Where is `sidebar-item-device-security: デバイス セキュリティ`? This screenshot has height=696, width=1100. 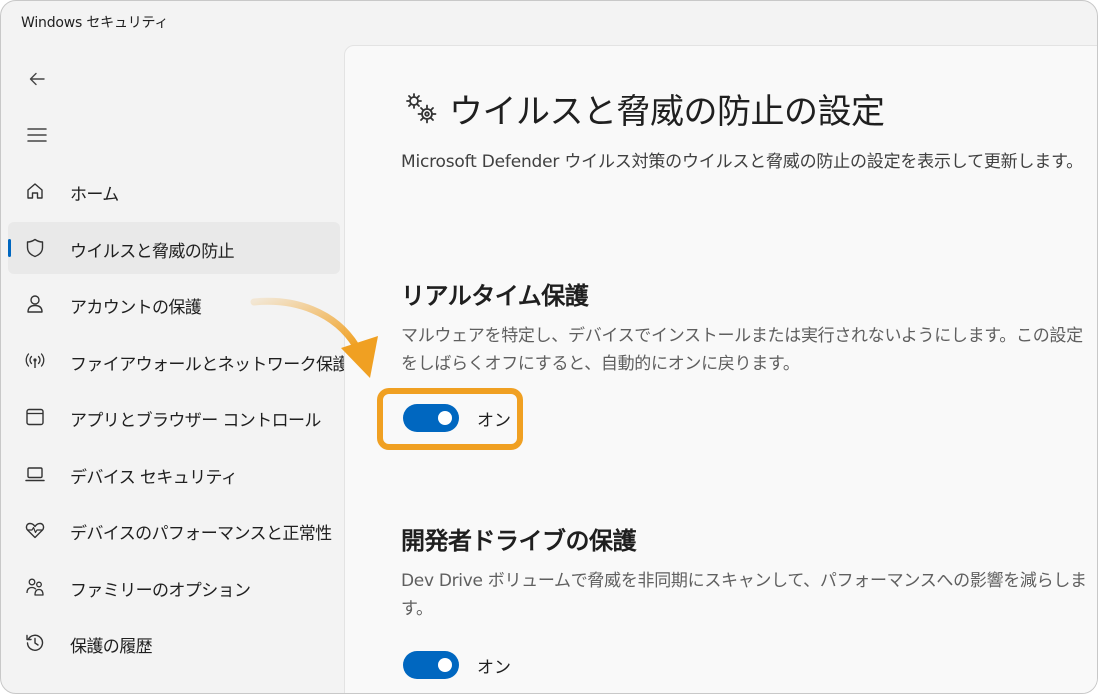
sidebar-item-device-security: デバイス セキュリティ is located at coordinates (174, 474).